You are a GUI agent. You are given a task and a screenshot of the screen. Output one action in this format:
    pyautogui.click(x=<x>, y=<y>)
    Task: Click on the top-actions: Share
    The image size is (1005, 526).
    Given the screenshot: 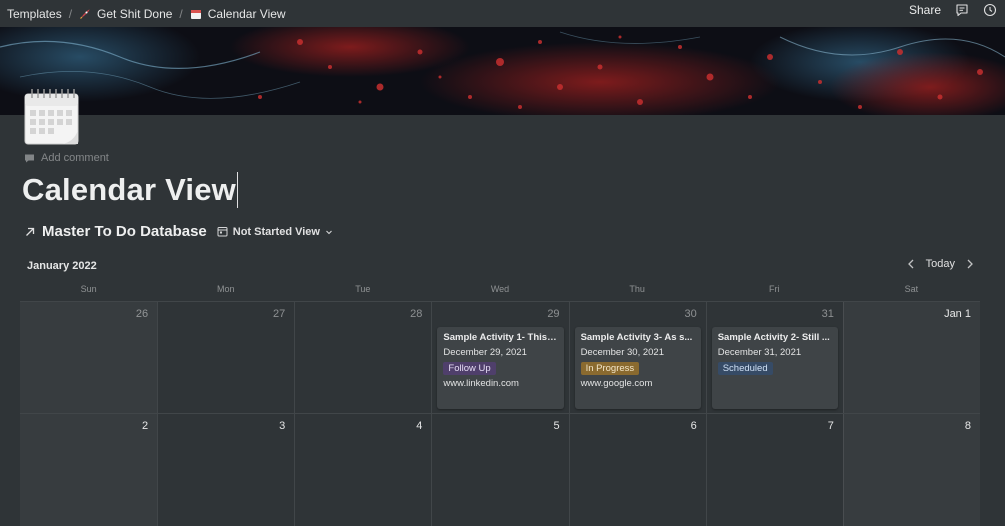 What is the action you would take?
    pyautogui.click(x=957, y=10)
    